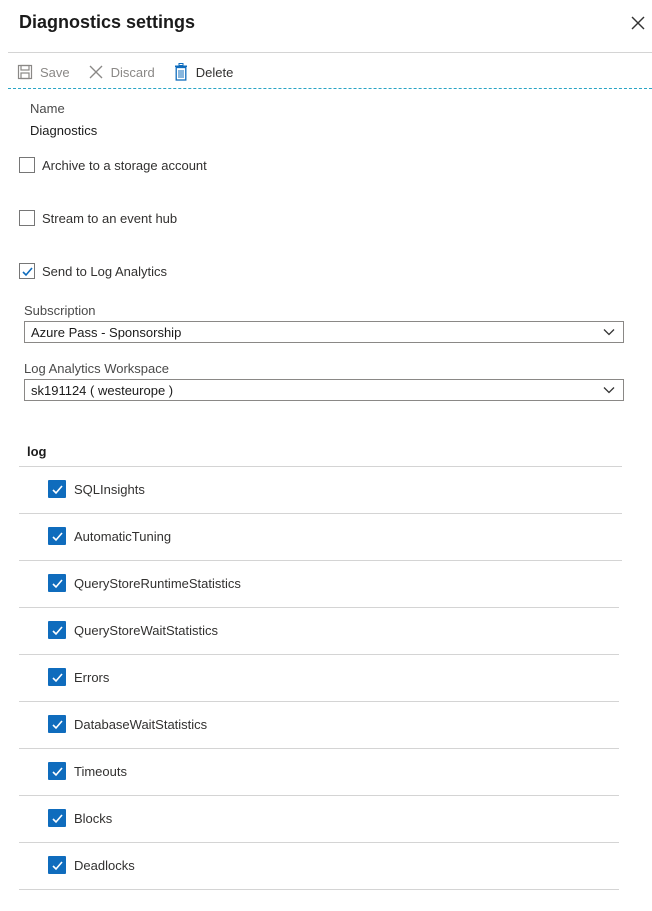  What do you see at coordinates (106, 332) in the screenshot?
I see `subscription-value: Azure Pass - Sponsorship` at bounding box center [106, 332].